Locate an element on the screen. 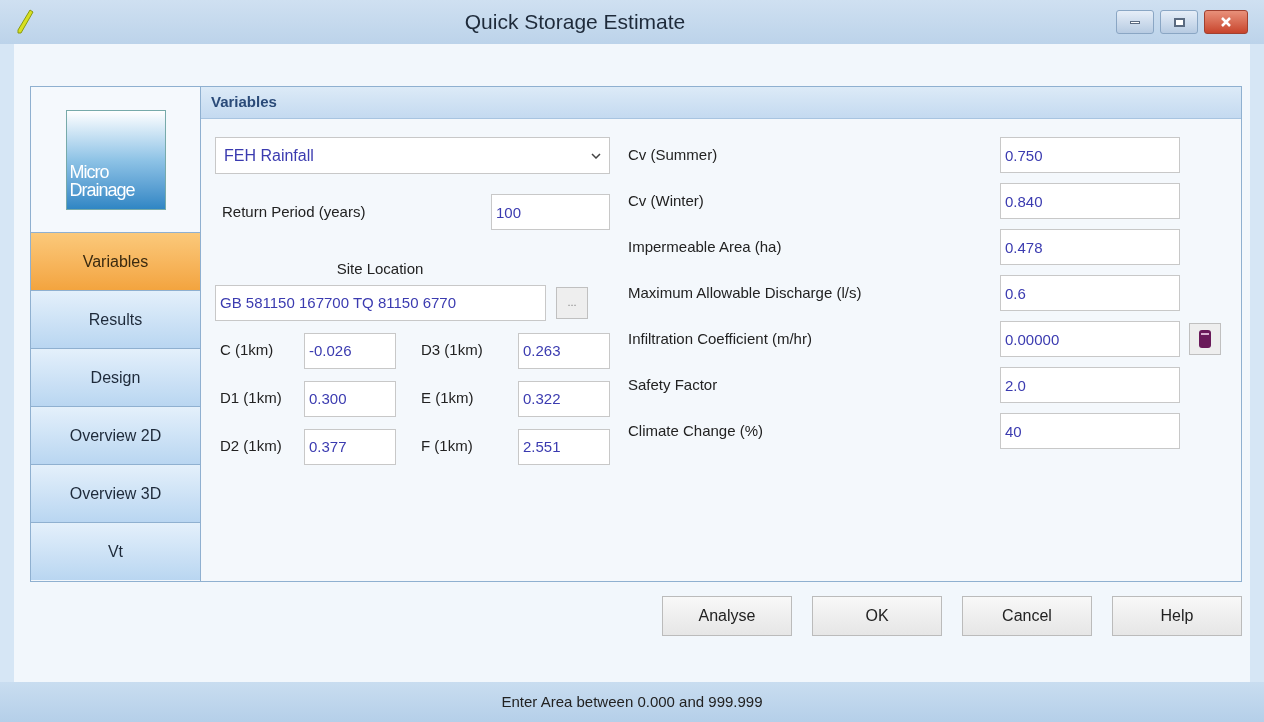  parameter-field: 40 is located at coordinates (1090, 431).